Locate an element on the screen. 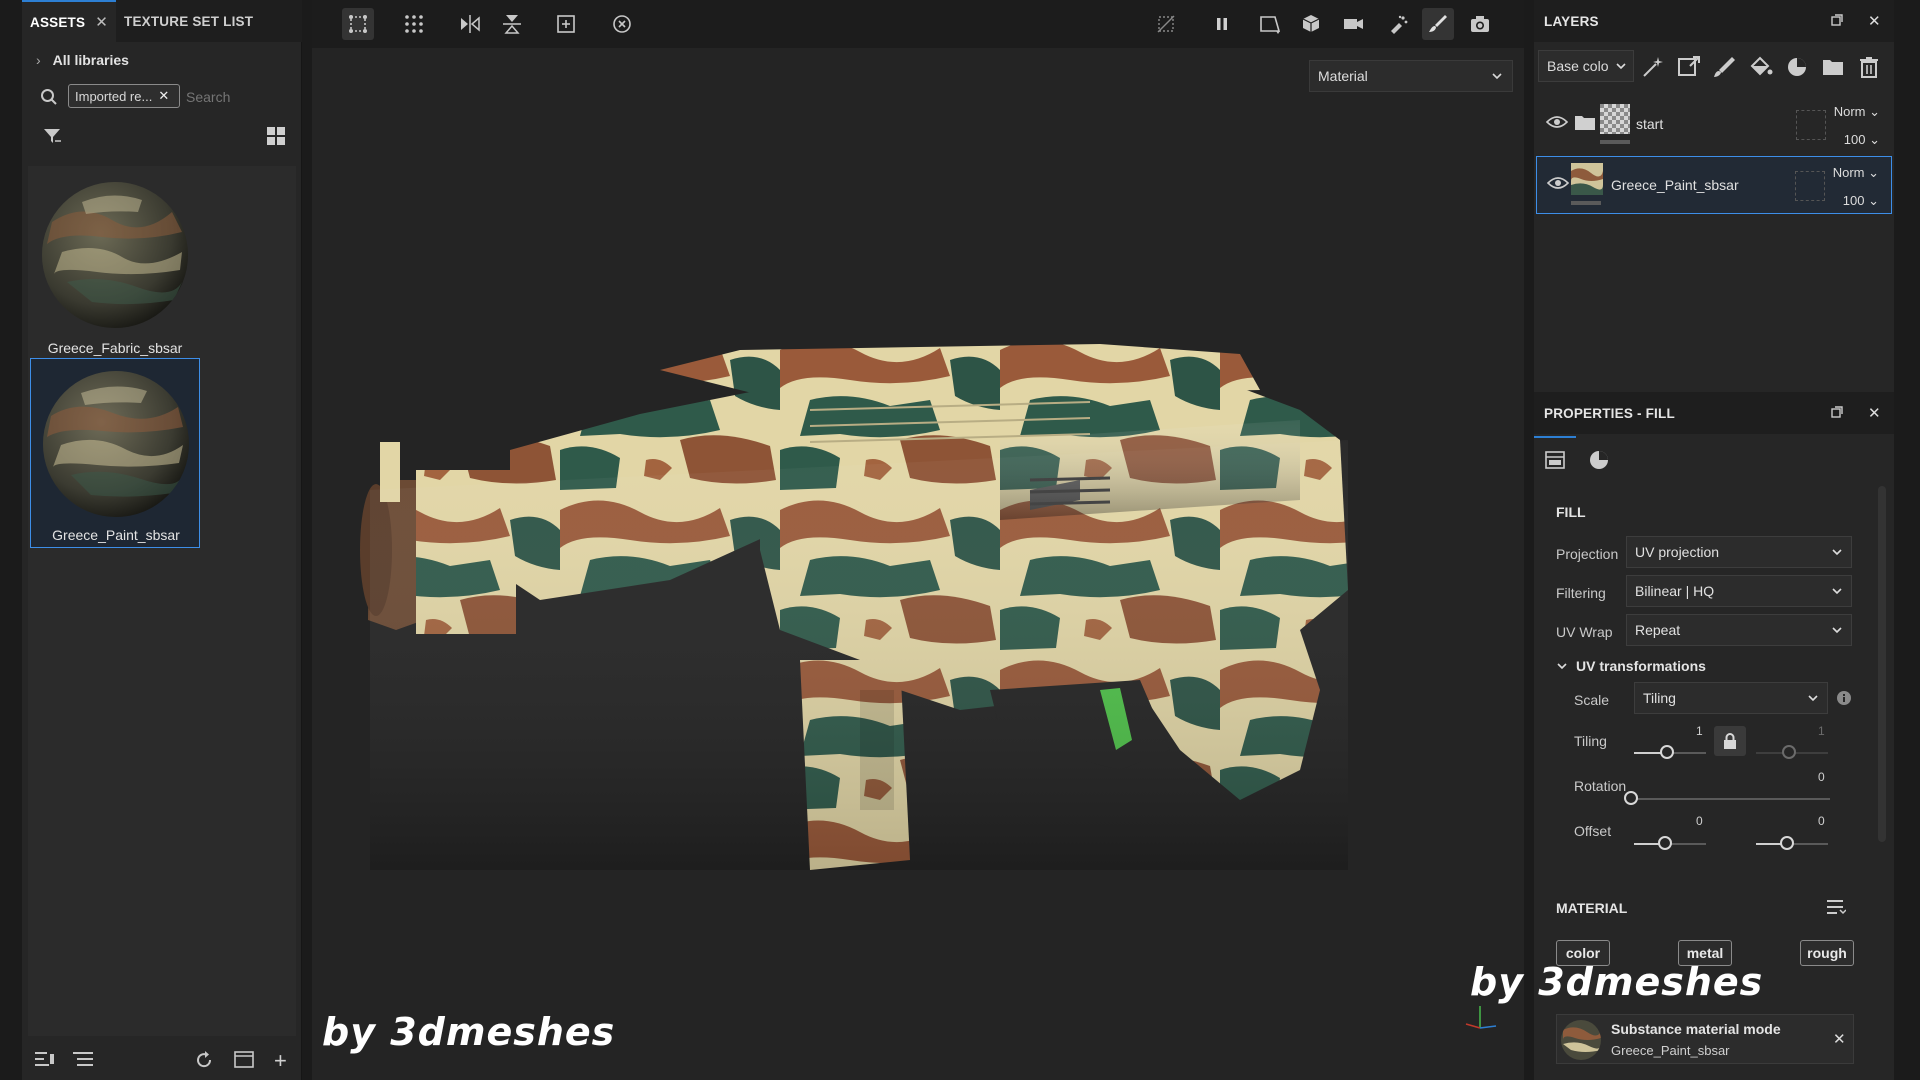 The image size is (1920, 1080). paint-brush-icon is located at coordinates (1438, 24).